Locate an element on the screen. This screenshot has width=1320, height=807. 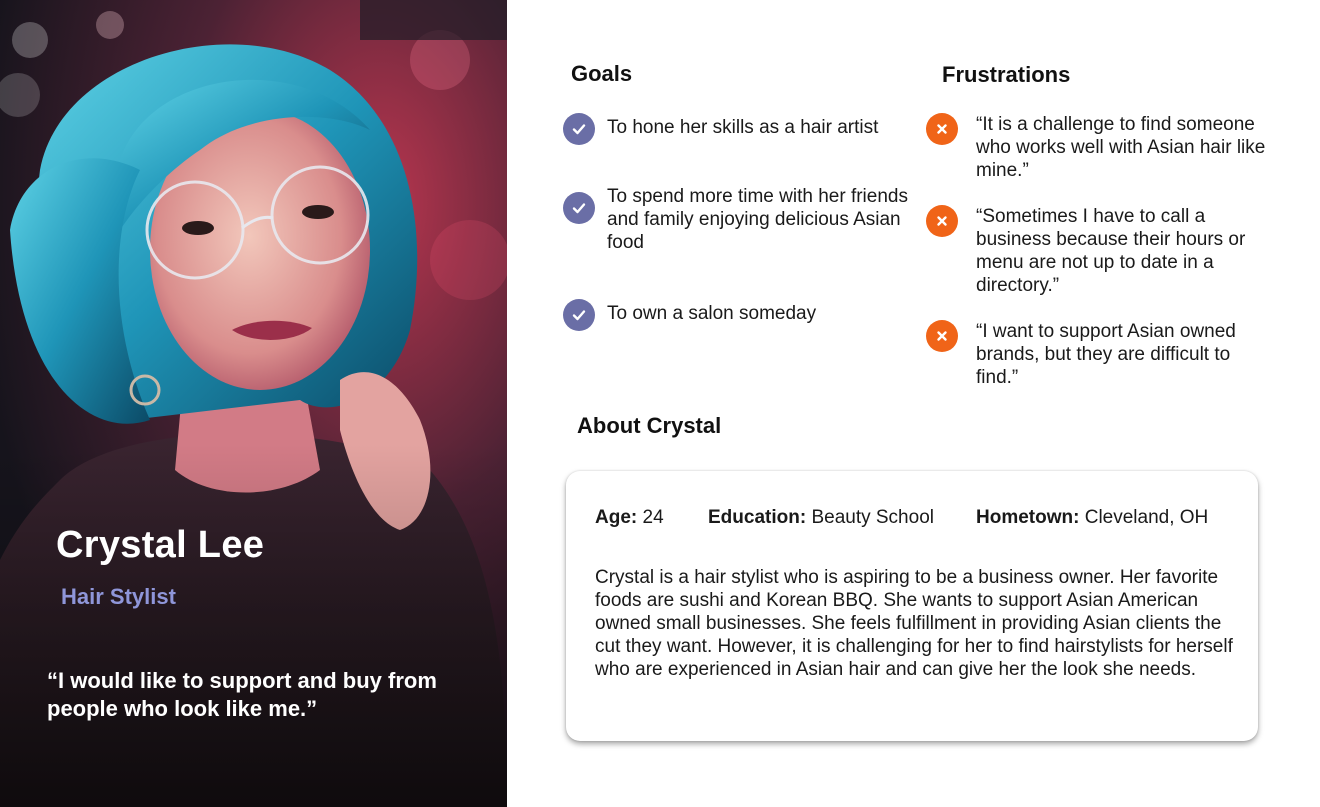
education-label: Education: is located at coordinates (757, 517).